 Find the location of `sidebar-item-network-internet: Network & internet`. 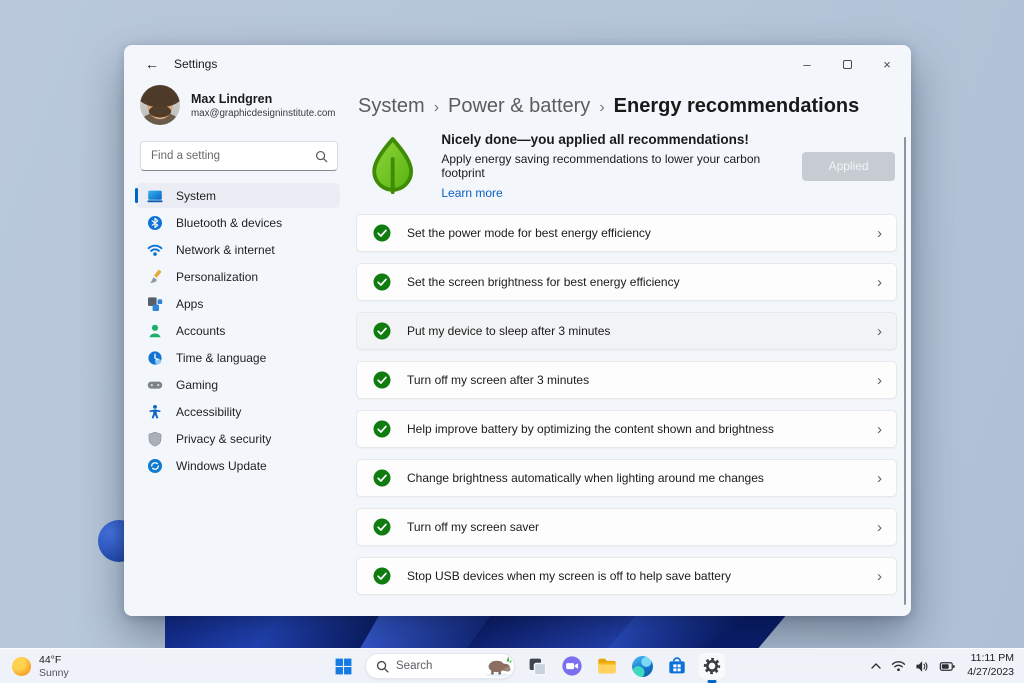

sidebar-item-network-internet: Network & internet is located at coordinates (238, 249).